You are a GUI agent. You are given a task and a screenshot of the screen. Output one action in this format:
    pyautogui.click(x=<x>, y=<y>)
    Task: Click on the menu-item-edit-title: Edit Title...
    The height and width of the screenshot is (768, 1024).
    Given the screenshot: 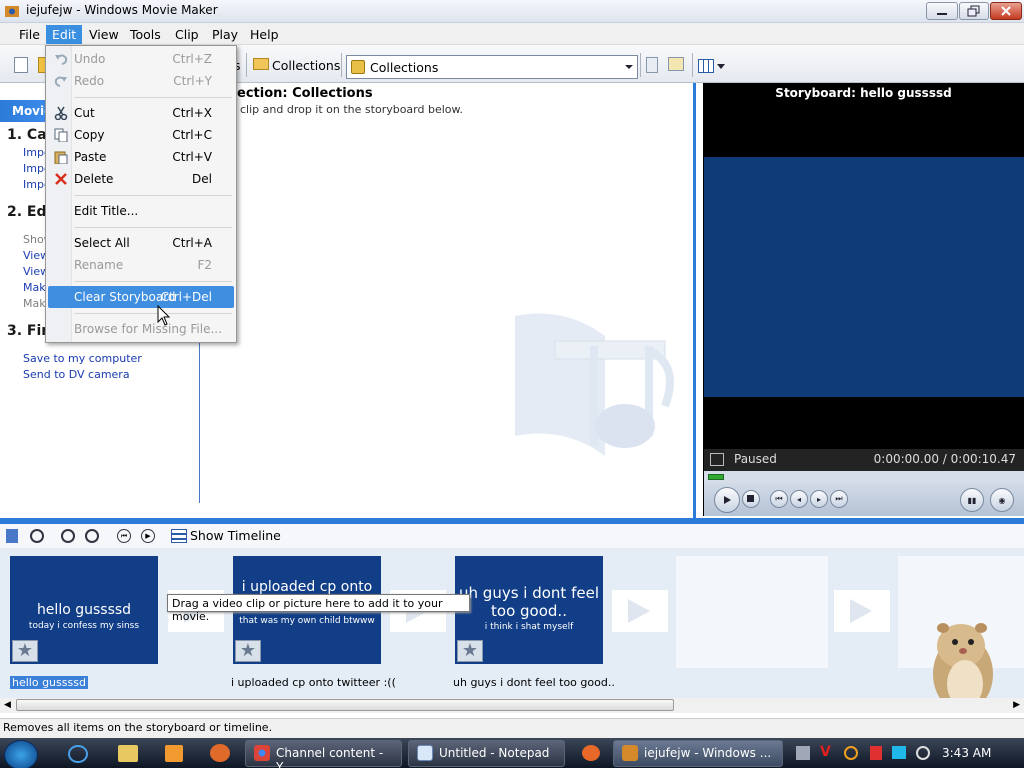 What is the action you would take?
    pyautogui.click(x=141, y=211)
    